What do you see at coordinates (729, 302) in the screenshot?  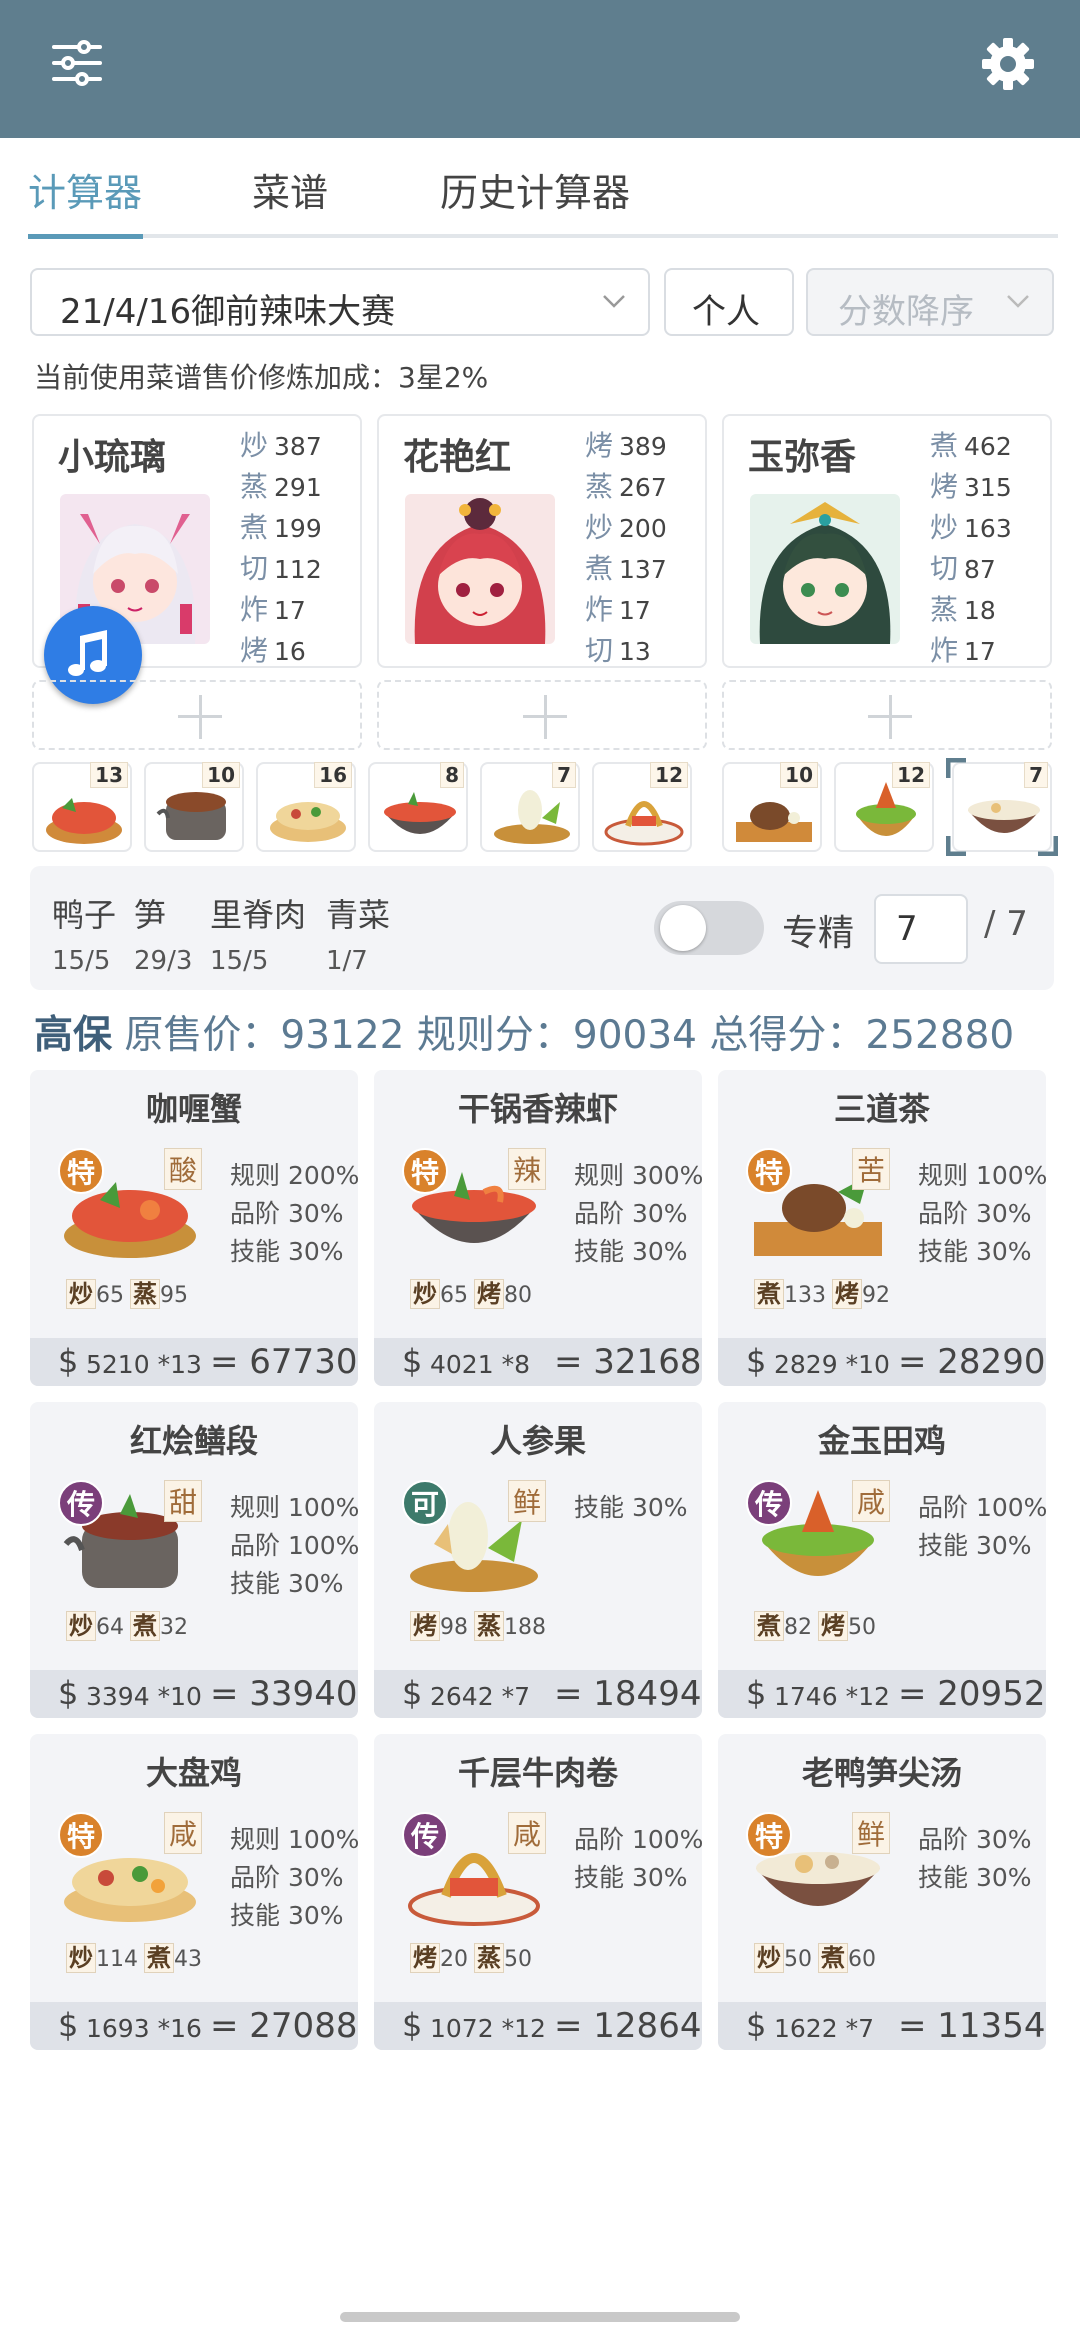 I see `mode-select: 个人` at bounding box center [729, 302].